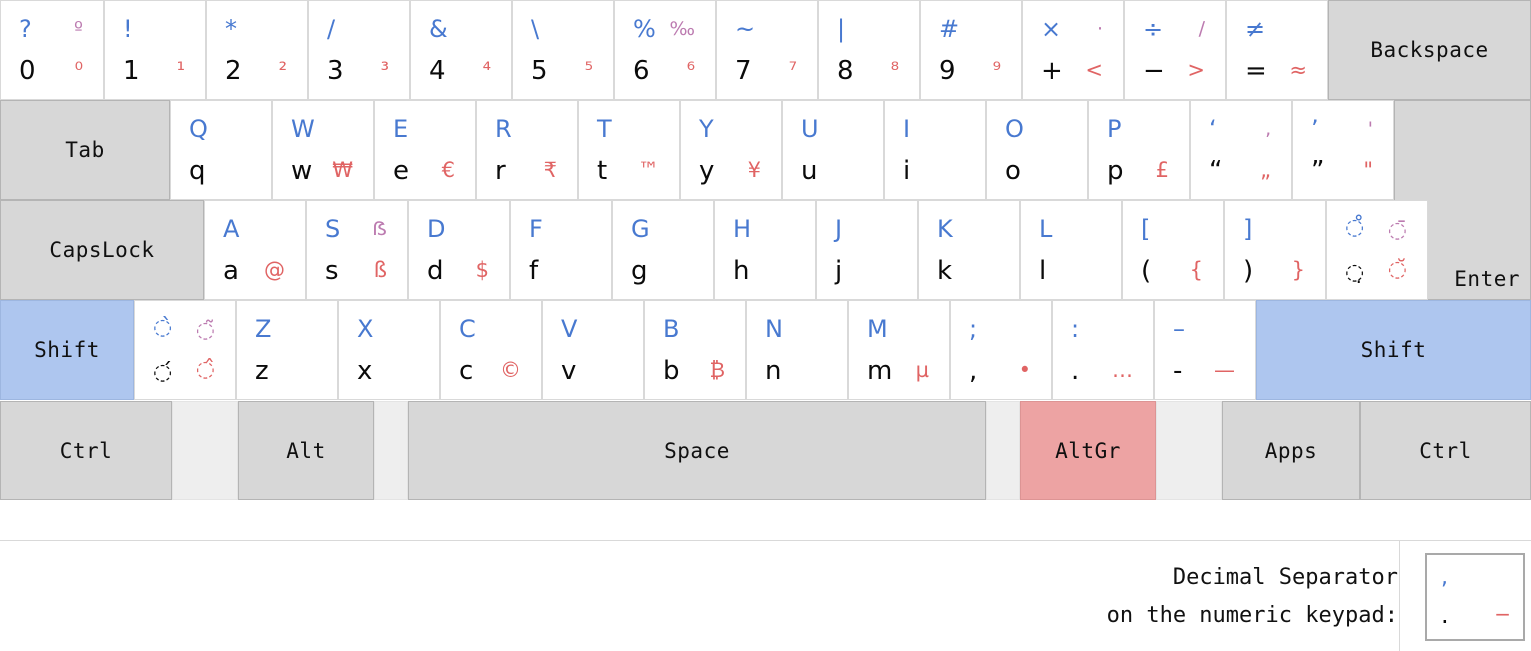 The image size is (1531, 651). I want to click on key-o: Oo, so click(1037, 150).